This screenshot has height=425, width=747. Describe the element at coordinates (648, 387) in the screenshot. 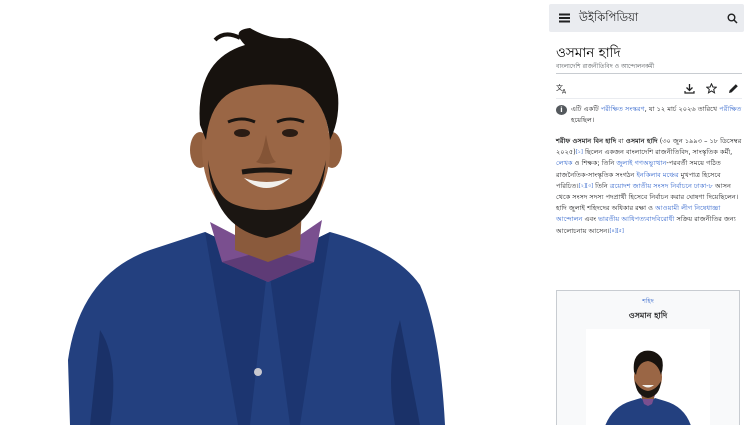

I see `infobox-portrait-illustration` at that location.